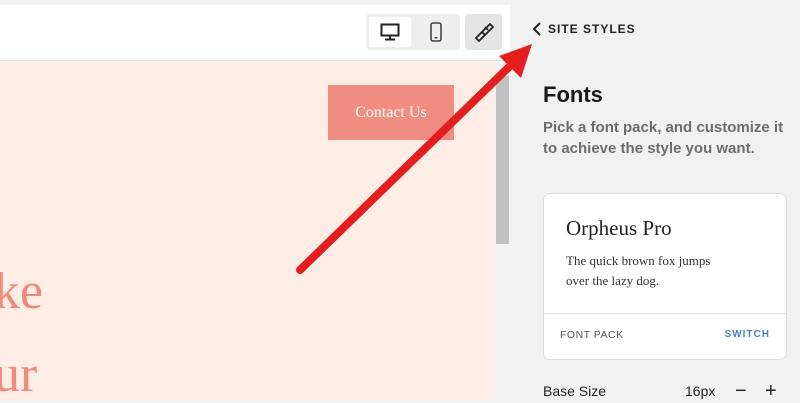 This screenshot has height=403, width=800. What do you see at coordinates (575, 391) in the screenshot?
I see `base-size-label: Base Size` at bounding box center [575, 391].